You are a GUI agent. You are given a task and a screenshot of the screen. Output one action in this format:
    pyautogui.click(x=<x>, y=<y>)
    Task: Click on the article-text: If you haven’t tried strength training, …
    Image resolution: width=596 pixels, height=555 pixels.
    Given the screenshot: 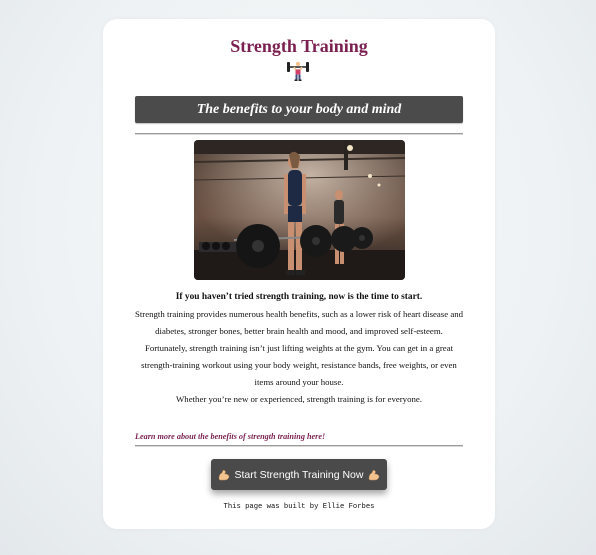 What is the action you would take?
    pyautogui.click(x=299, y=348)
    